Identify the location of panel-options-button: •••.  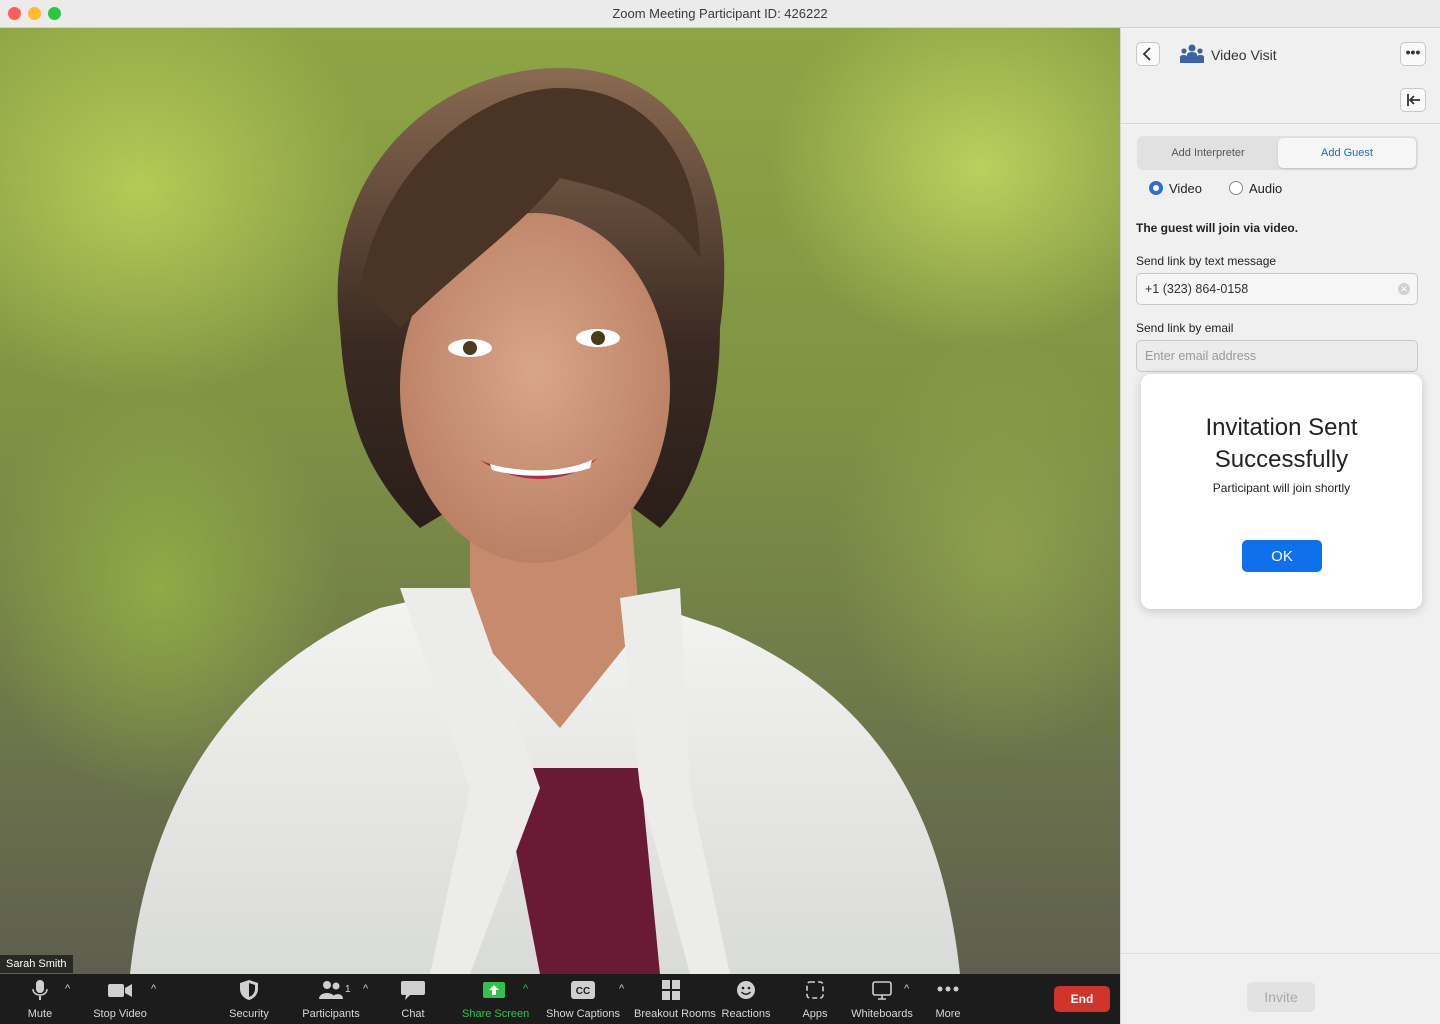
(1413, 54).